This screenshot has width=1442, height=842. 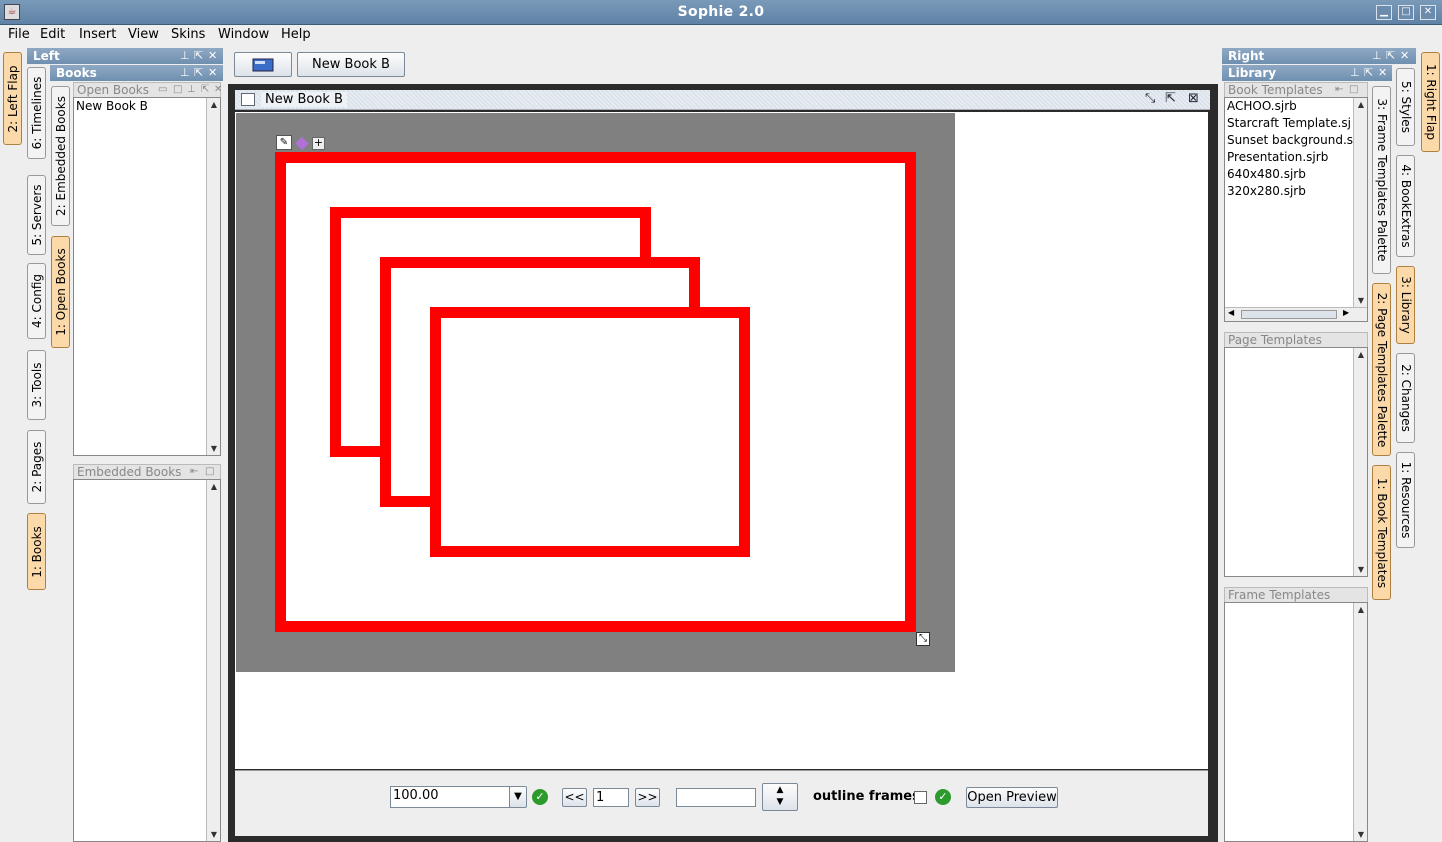 What do you see at coordinates (866, 796) in the screenshot?
I see `outline-frames-label: outline frames` at bounding box center [866, 796].